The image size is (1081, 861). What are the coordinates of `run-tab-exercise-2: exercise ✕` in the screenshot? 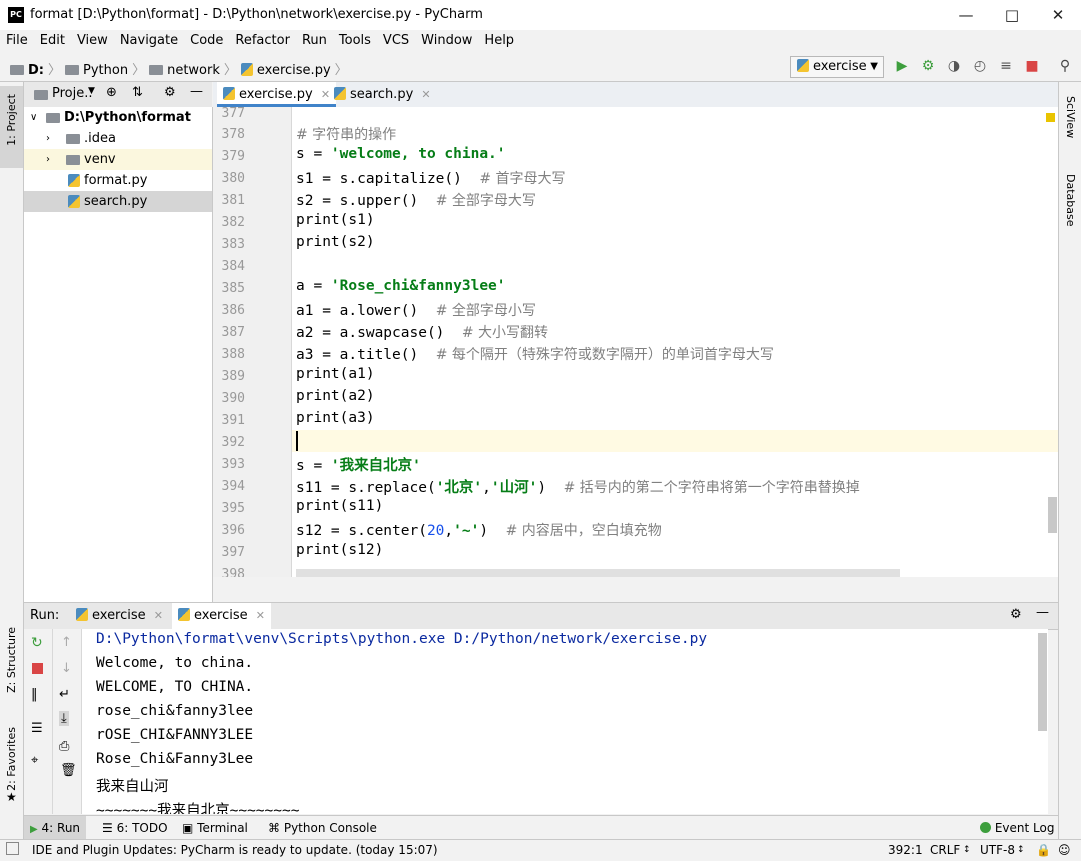 It's located at (222, 616).